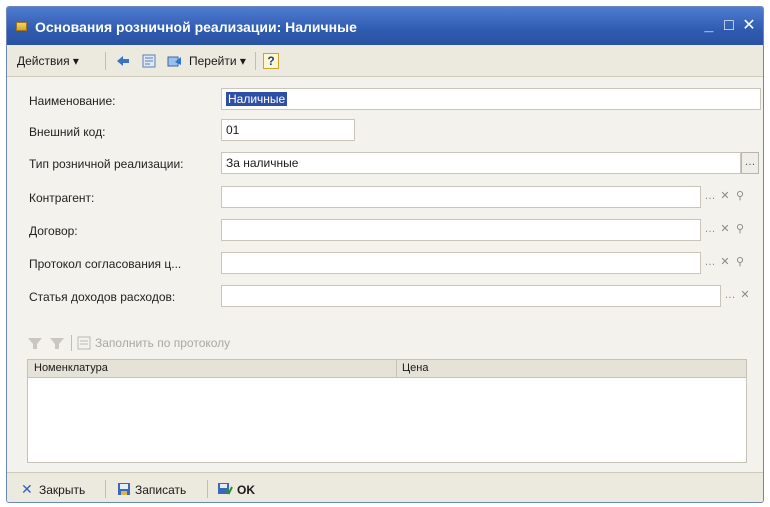 Image resolution: width=770 pixels, height=507 pixels. Describe the element at coordinates (385, 61) in the screenshot. I see `toolbar: Действия ▾ Перейти ▾ ?` at that location.